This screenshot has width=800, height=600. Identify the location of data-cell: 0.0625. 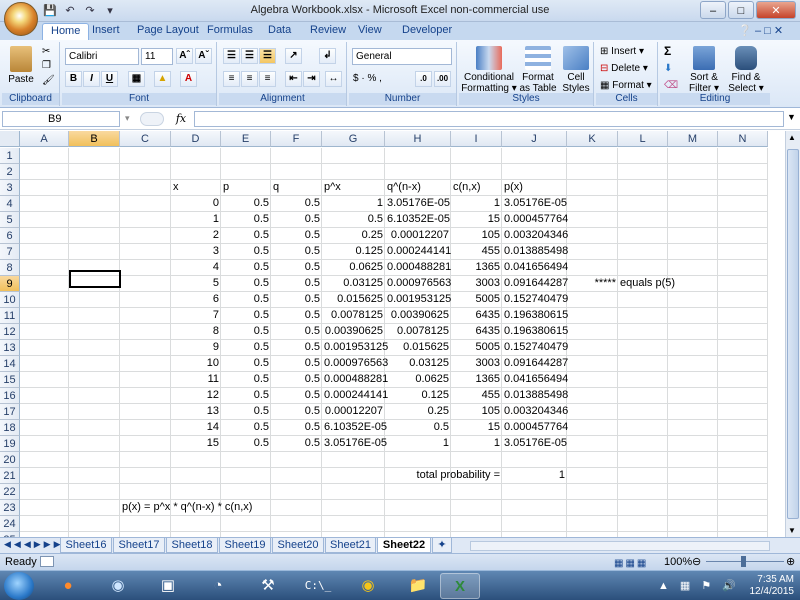
(418, 380).